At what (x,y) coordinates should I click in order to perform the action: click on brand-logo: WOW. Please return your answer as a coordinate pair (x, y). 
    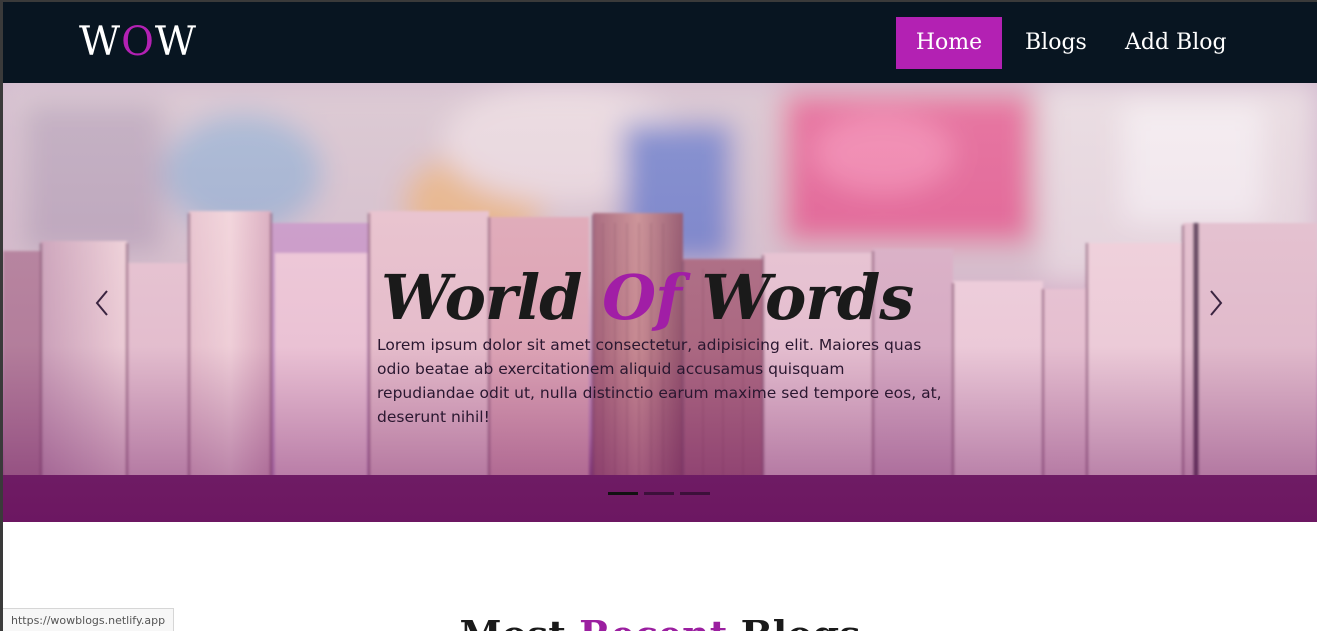
    Looking at the image, I should click on (138, 42).